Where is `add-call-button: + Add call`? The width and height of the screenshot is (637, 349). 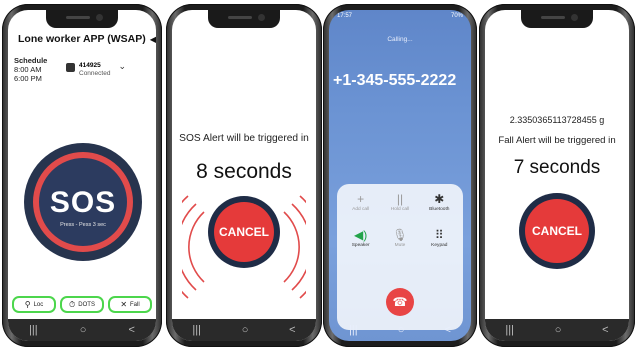
add-call-button: + Add call is located at coordinates (360, 202).